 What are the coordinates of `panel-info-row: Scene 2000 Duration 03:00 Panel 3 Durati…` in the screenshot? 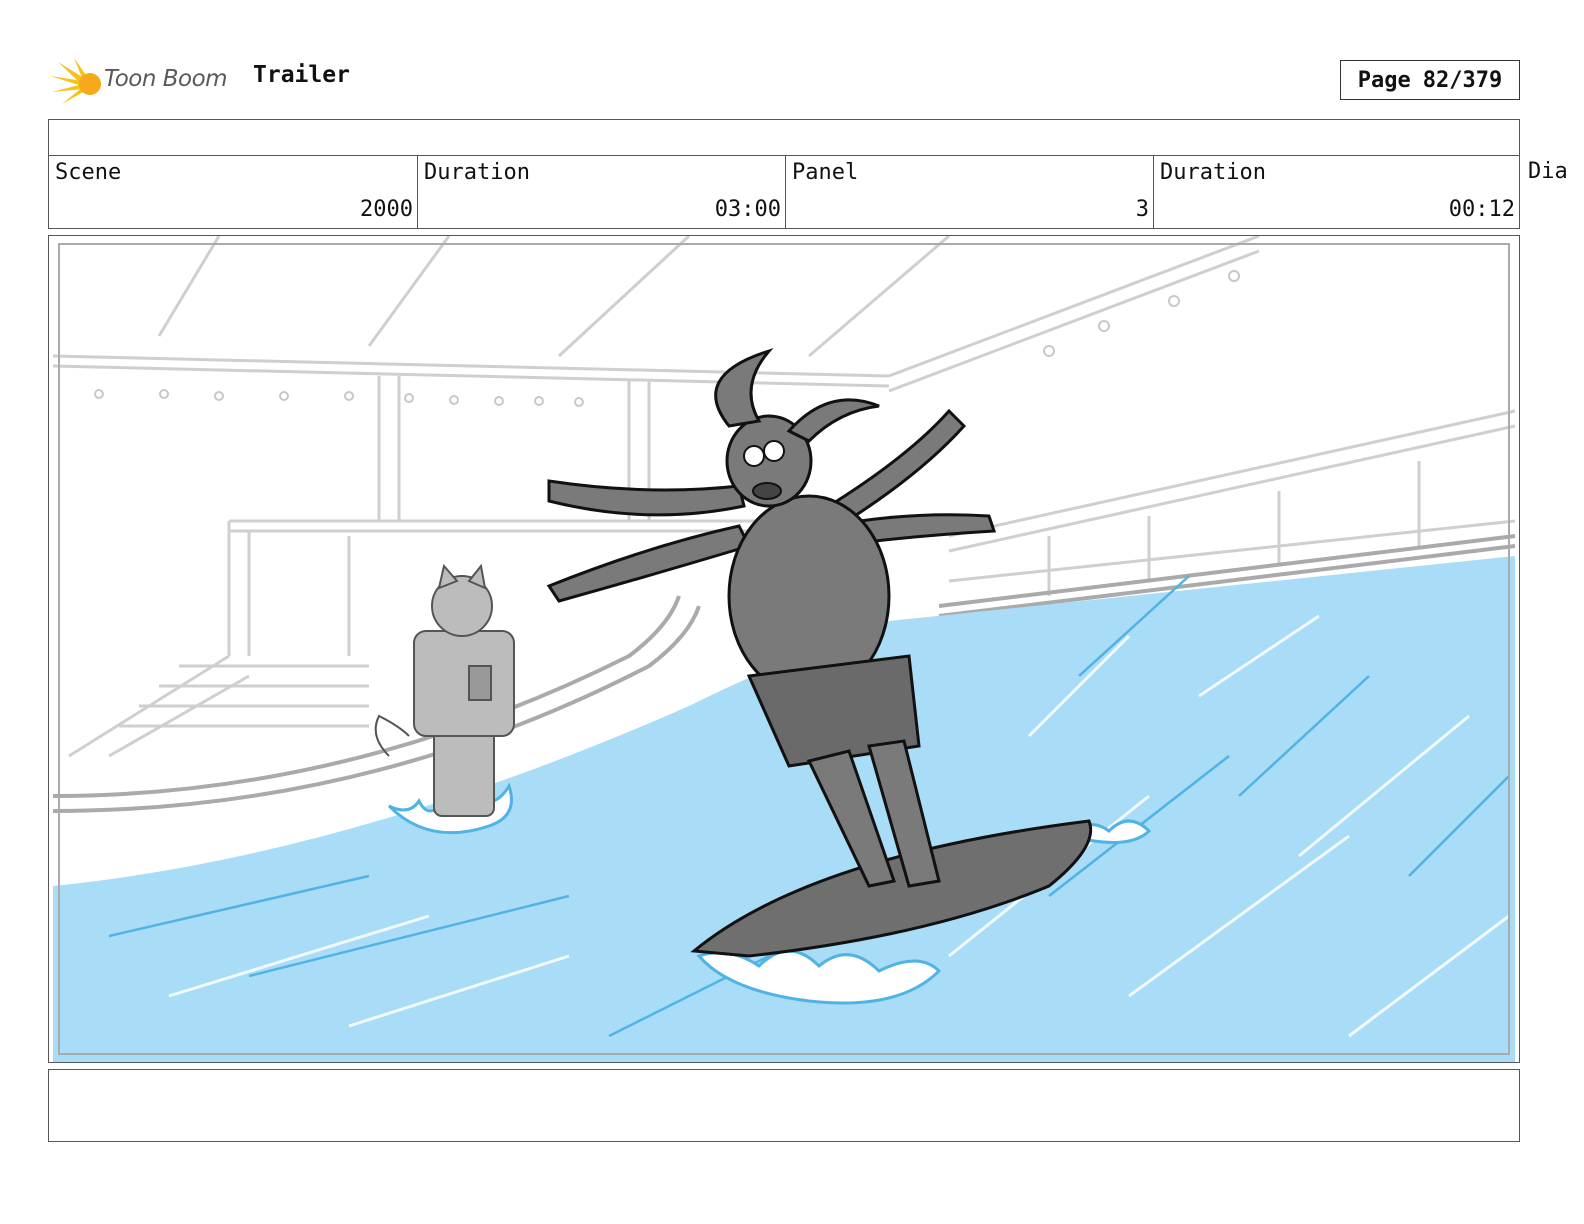 It's located at (784, 192).